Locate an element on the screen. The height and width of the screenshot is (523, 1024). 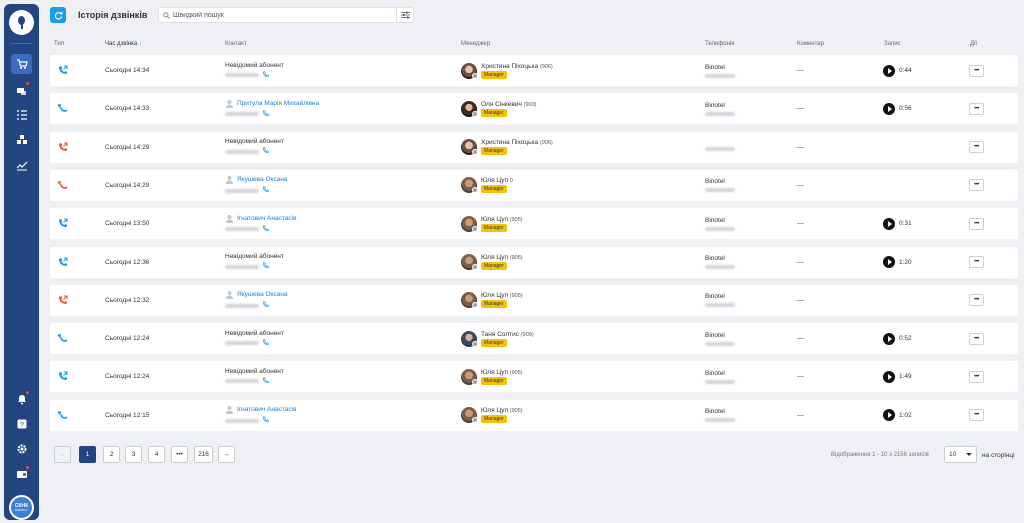
refresh-button is located at coordinates (58, 15).